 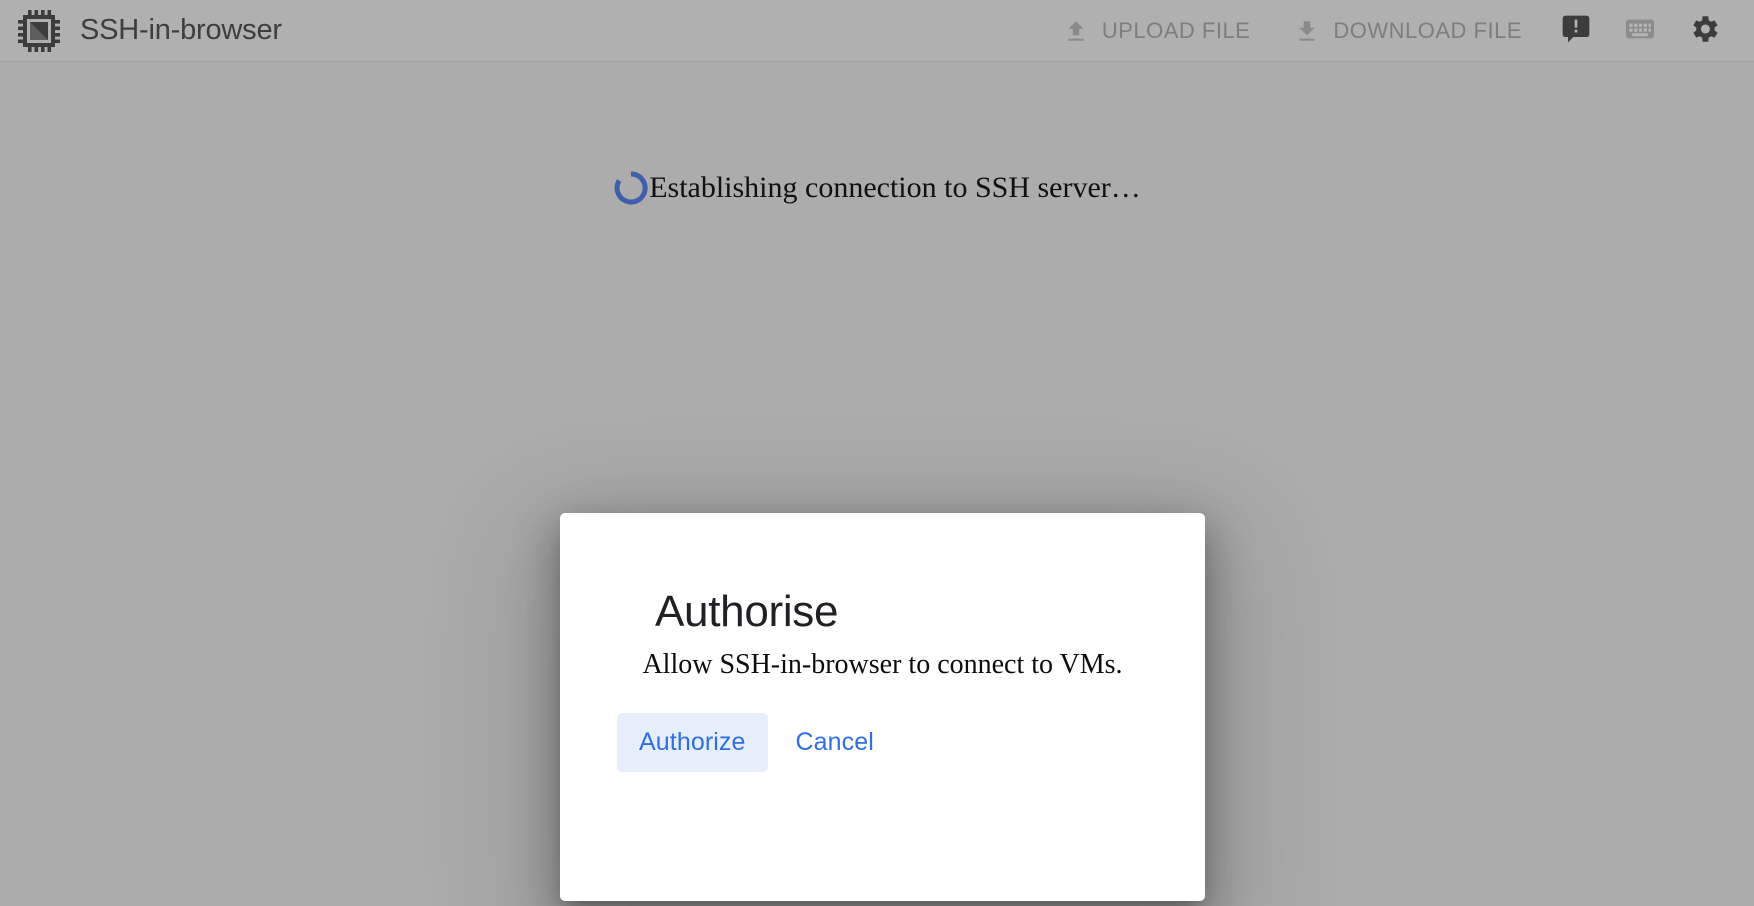 I want to click on brand: SSH-in-browser, so click(x=149, y=31).